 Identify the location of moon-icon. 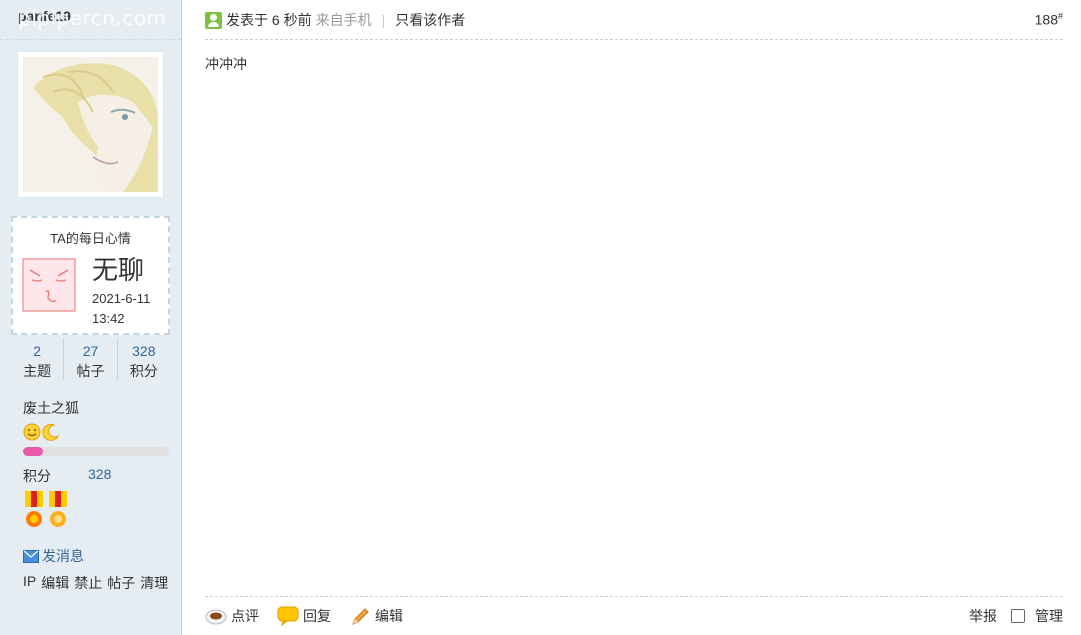
(51, 432).